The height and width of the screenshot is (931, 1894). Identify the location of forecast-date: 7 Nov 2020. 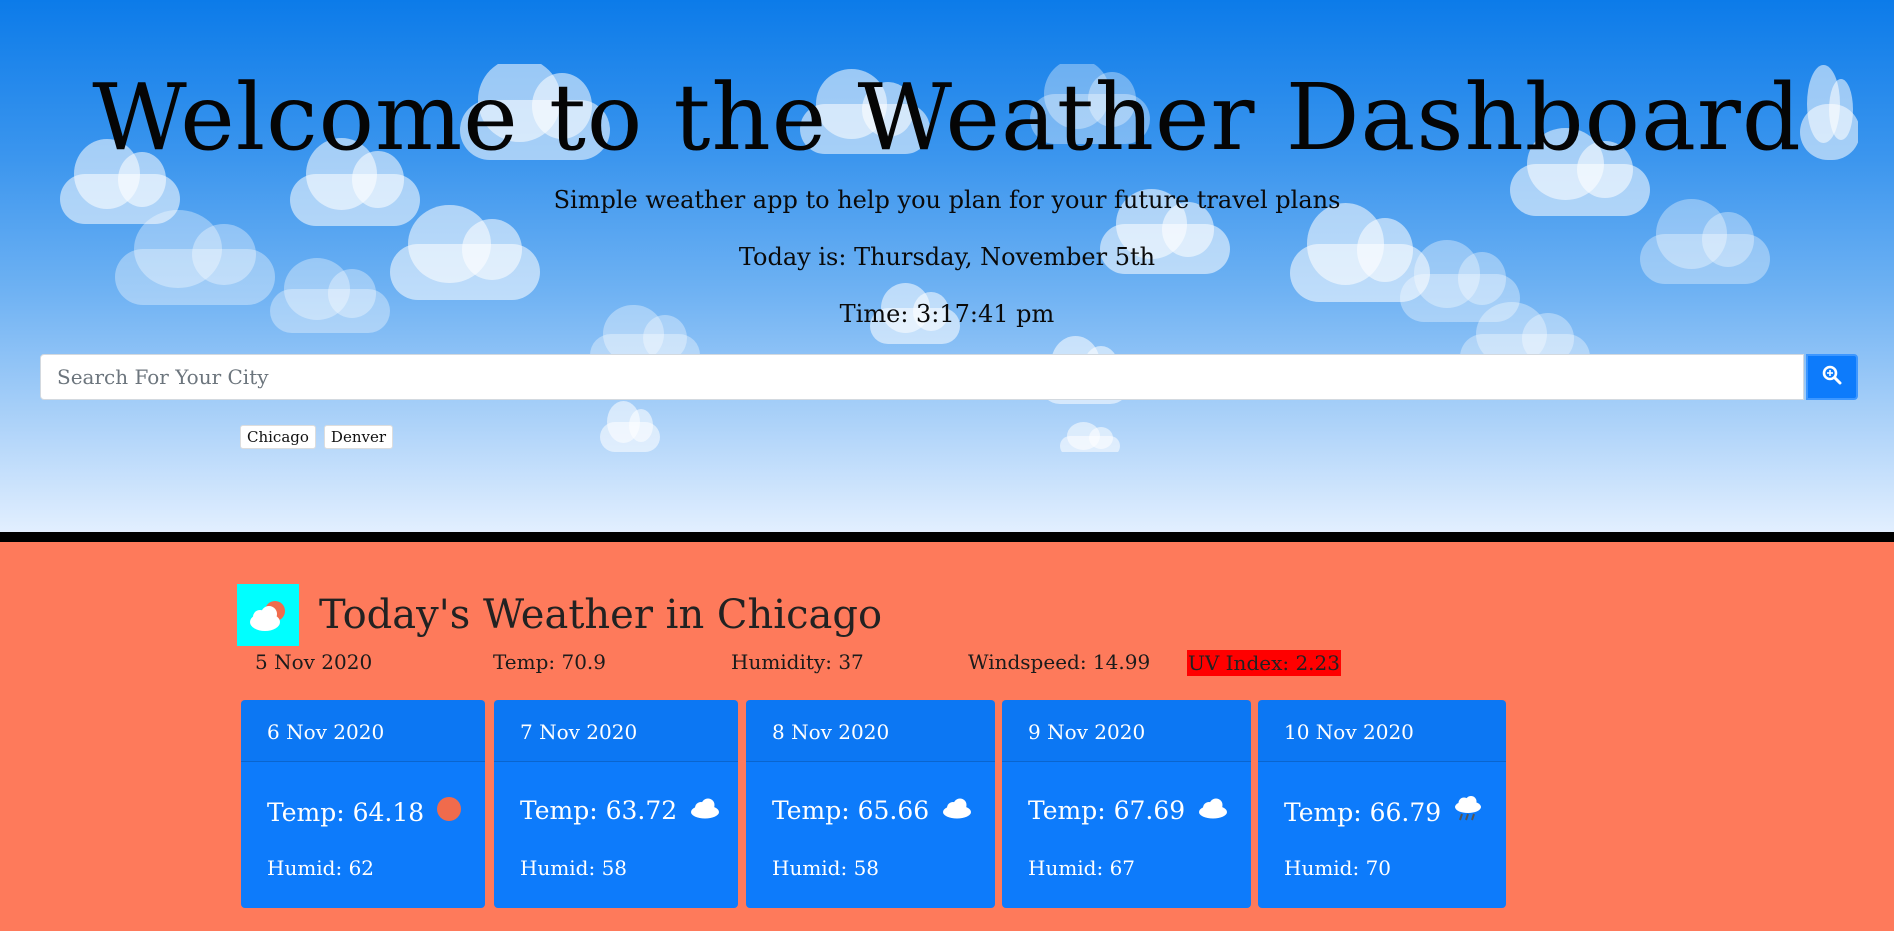
(616, 731).